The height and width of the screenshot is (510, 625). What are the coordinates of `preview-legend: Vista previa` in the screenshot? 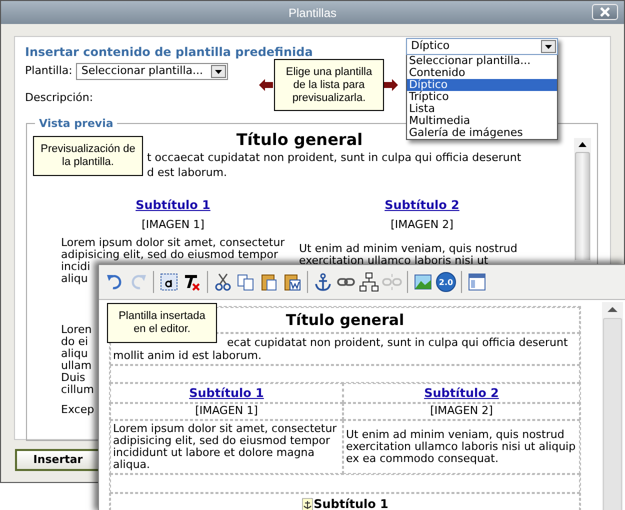 It's located at (76, 124).